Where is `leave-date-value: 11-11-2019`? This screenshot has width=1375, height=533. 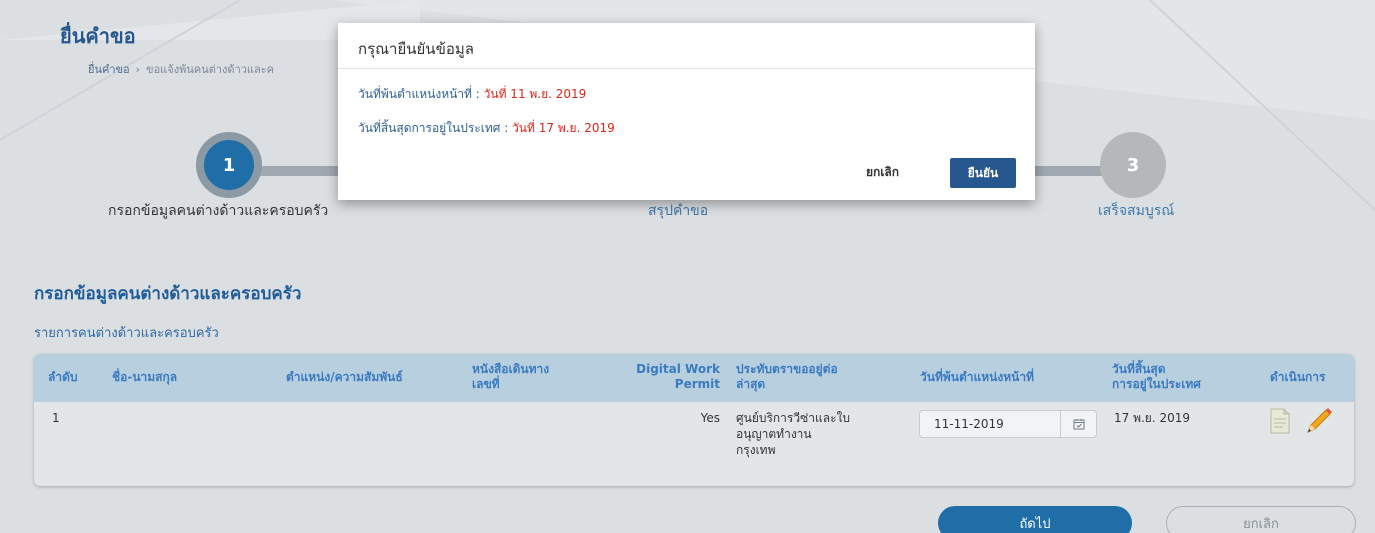
leave-date-value: 11-11-2019 is located at coordinates (969, 424).